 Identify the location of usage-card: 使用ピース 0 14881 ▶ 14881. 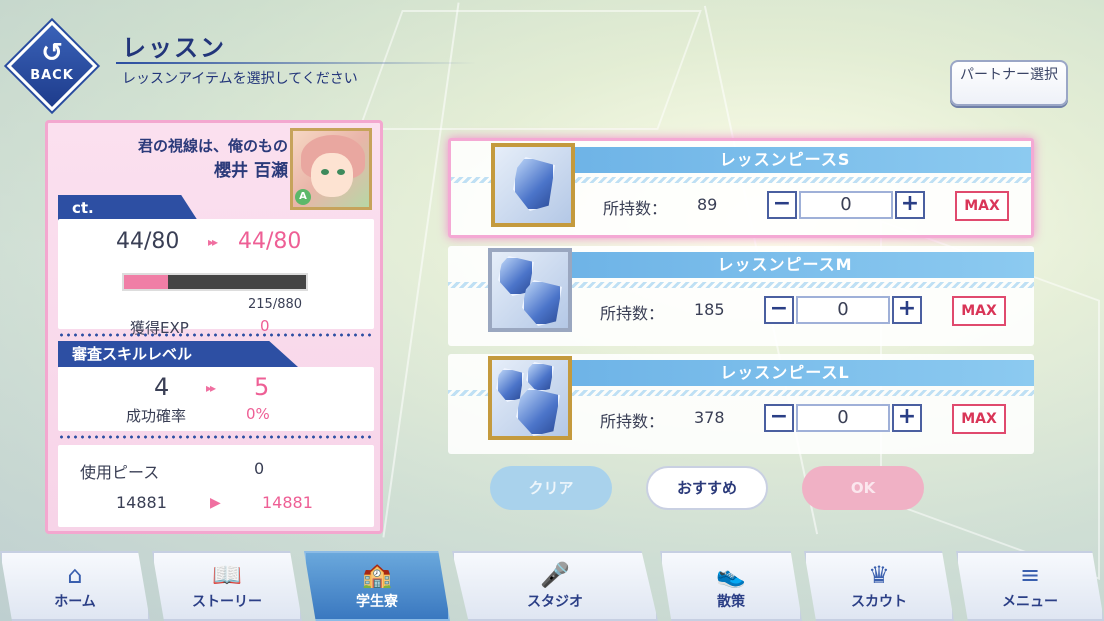
(216, 486).